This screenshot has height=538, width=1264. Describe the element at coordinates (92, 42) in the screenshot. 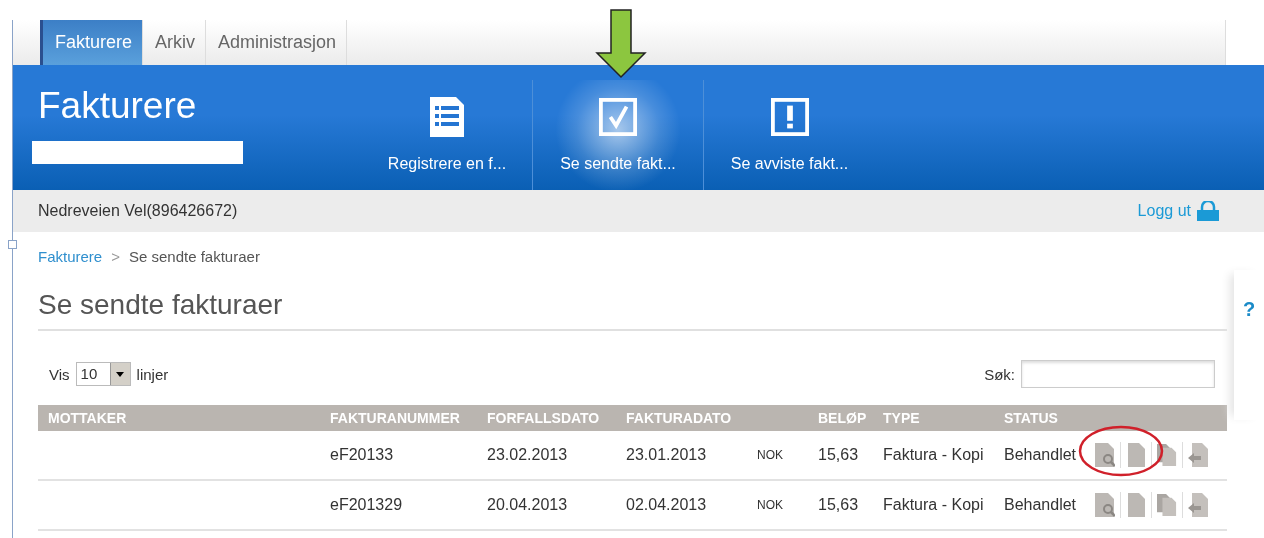

I see `tab: Fakturere` at that location.